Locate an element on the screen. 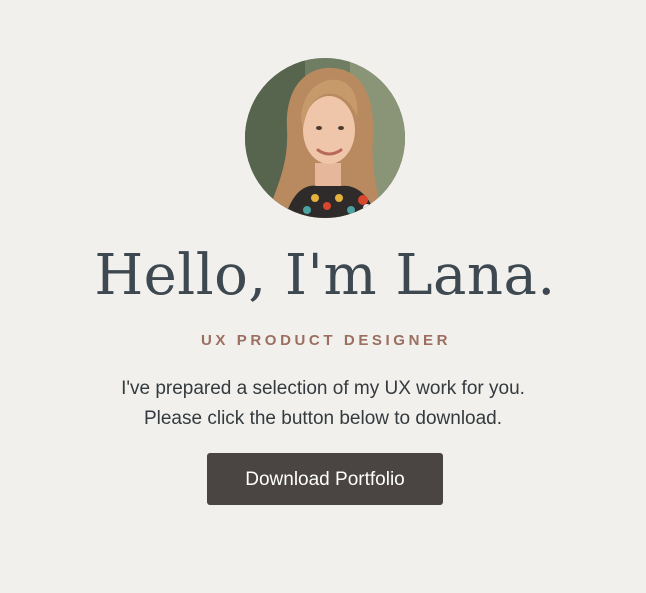  role-subtitle: UX PRODUCT DESIGNER is located at coordinates (326, 340).